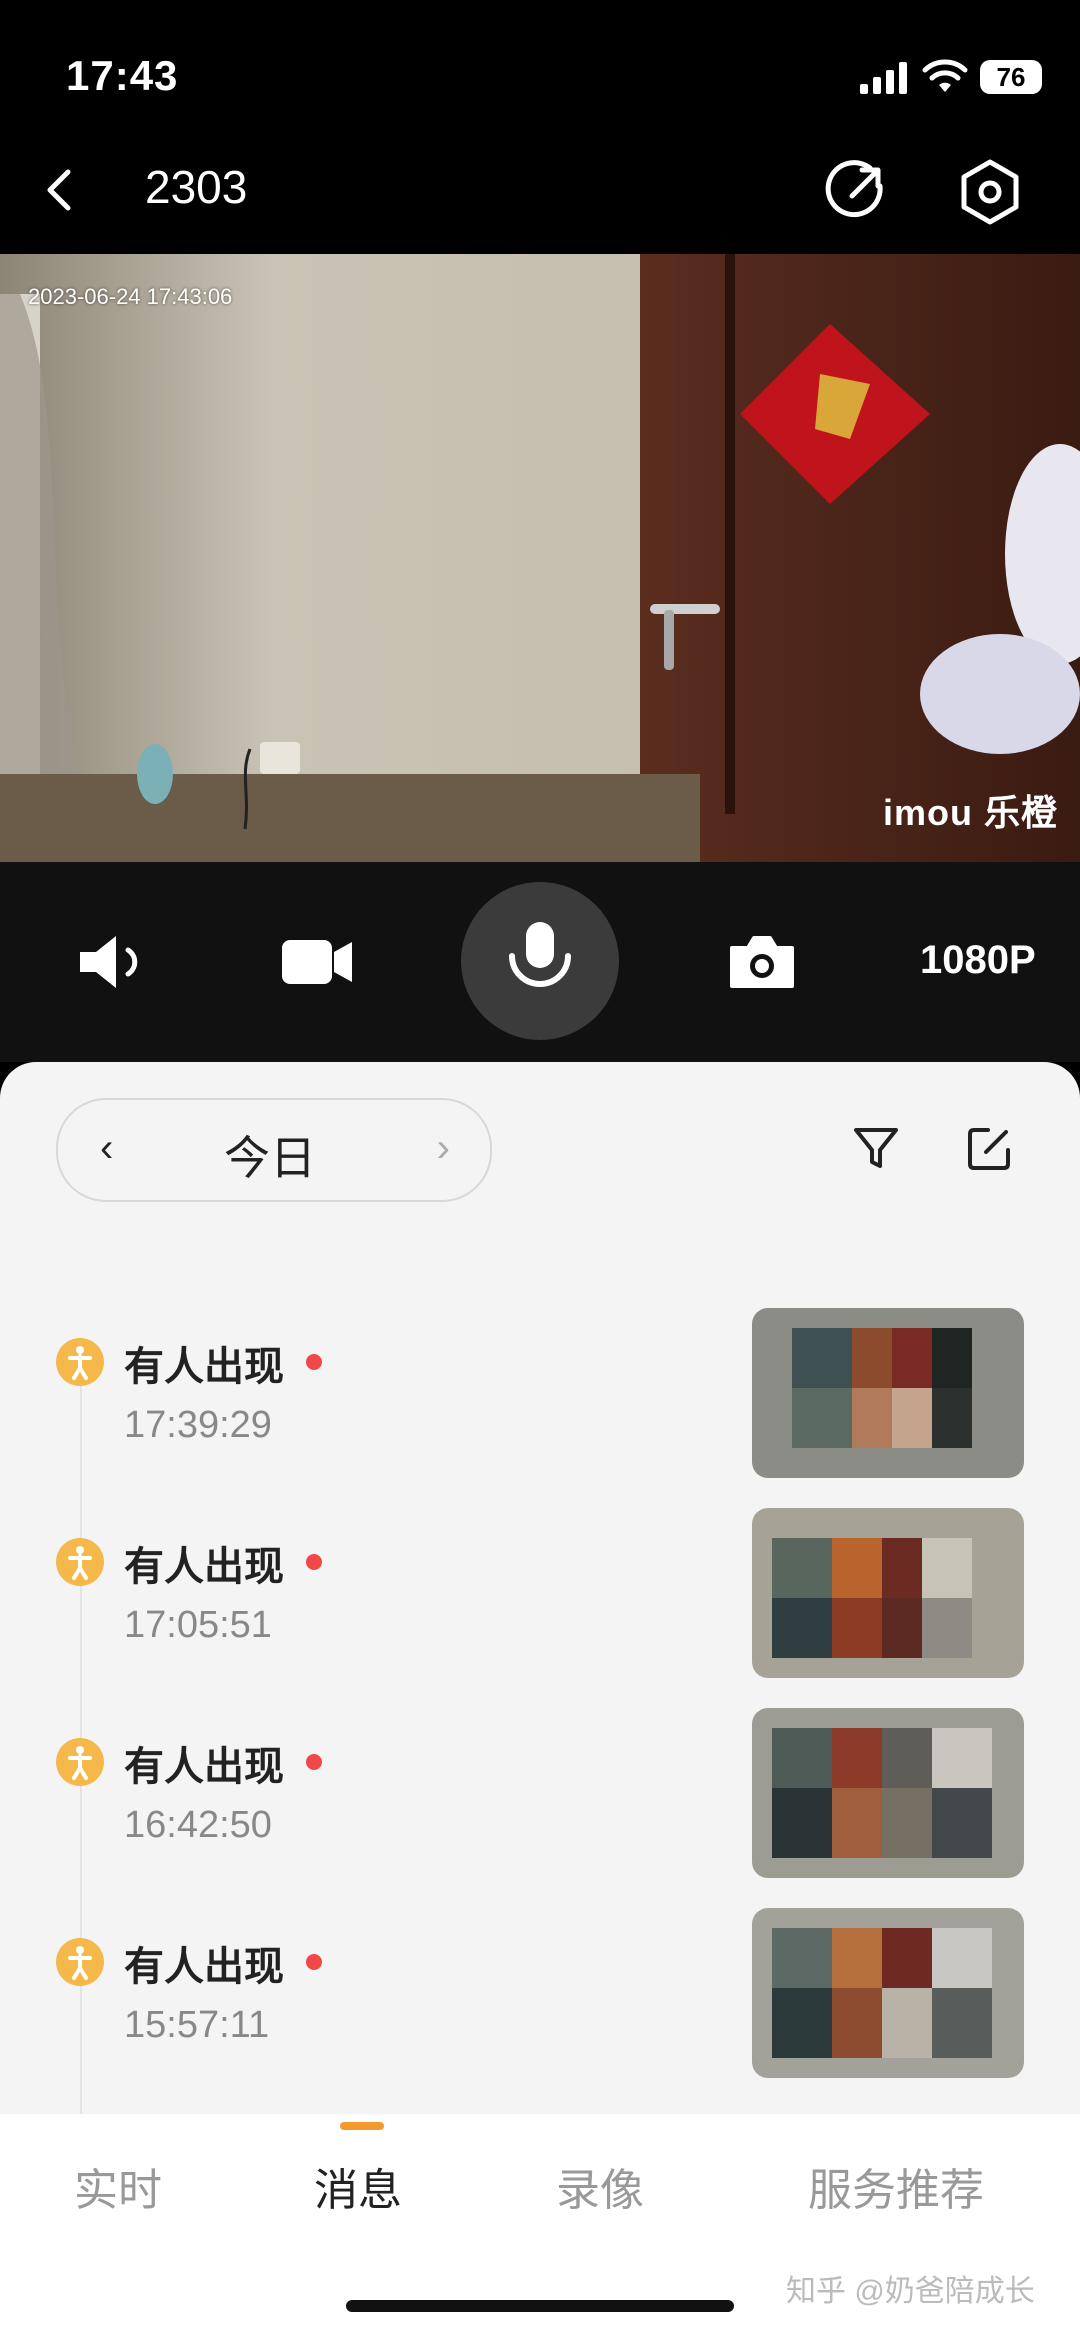  Describe the element at coordinates (540, 2013) in the screenshot. I see `event-item: 有人出现 15:57:11` at that location.